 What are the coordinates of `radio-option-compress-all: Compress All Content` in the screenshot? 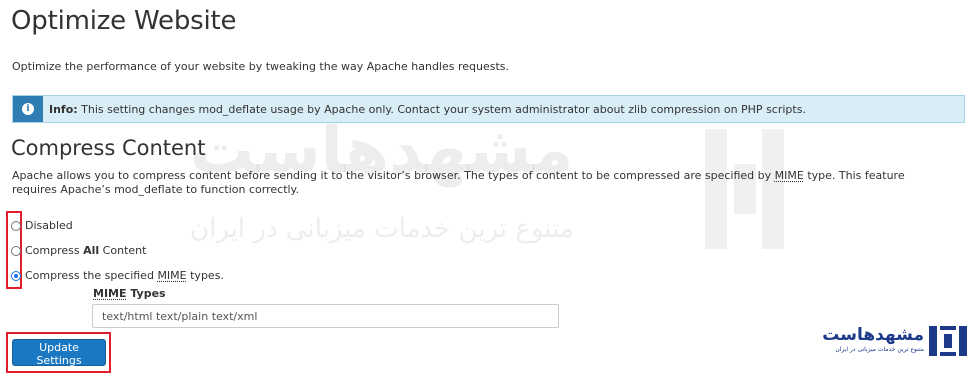 It's located at (78, 250).